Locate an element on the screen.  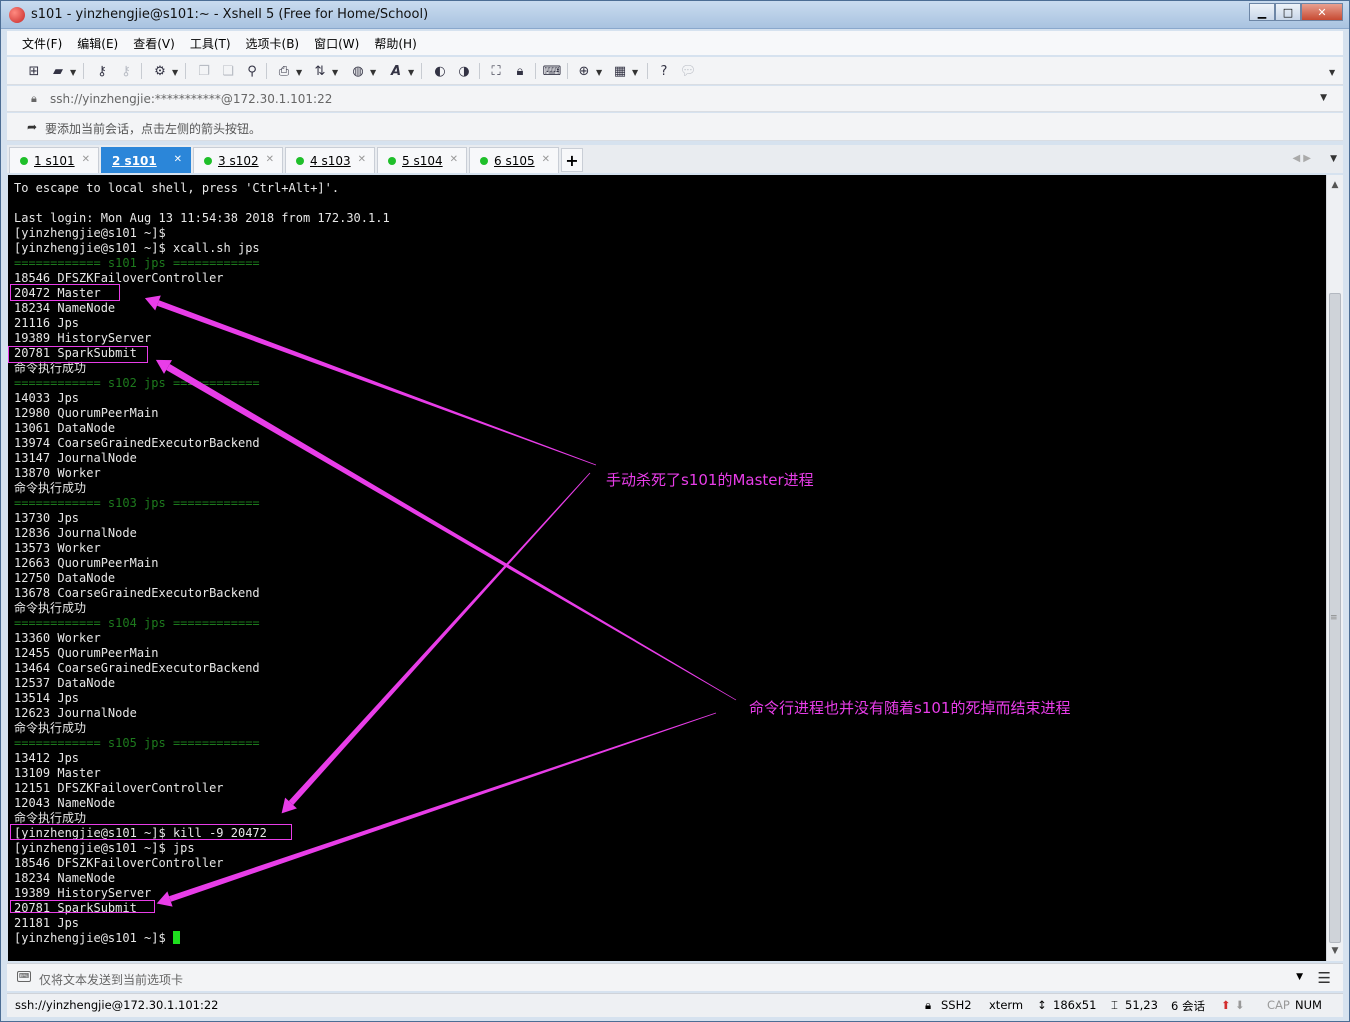
annotation-process-still-running: 命令行进程也并没有随着s101的死掉而结束进程 is located at coordinates (910, 708).